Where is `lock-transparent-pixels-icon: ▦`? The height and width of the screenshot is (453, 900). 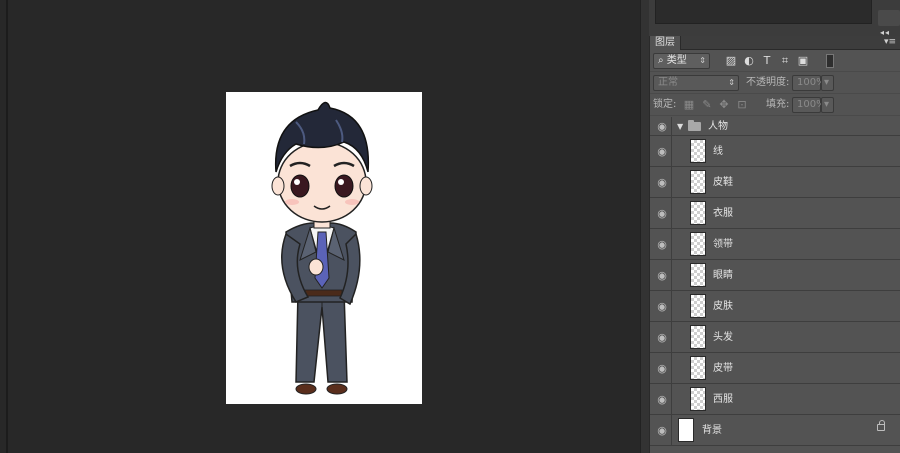 lock-transparent-pixels-icon: ▦ is located at coordinates (689, 105).